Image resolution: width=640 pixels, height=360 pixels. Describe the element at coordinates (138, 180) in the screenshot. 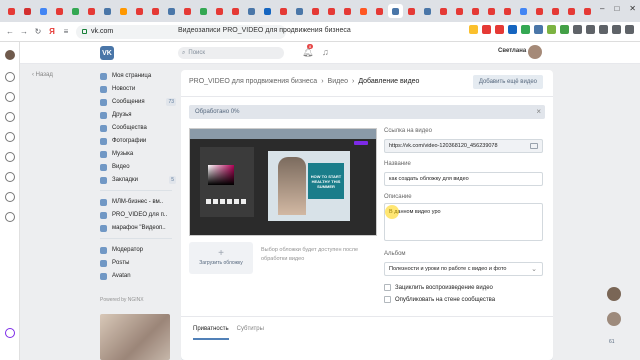

I see `menu-item: Закладки 5` at that location.